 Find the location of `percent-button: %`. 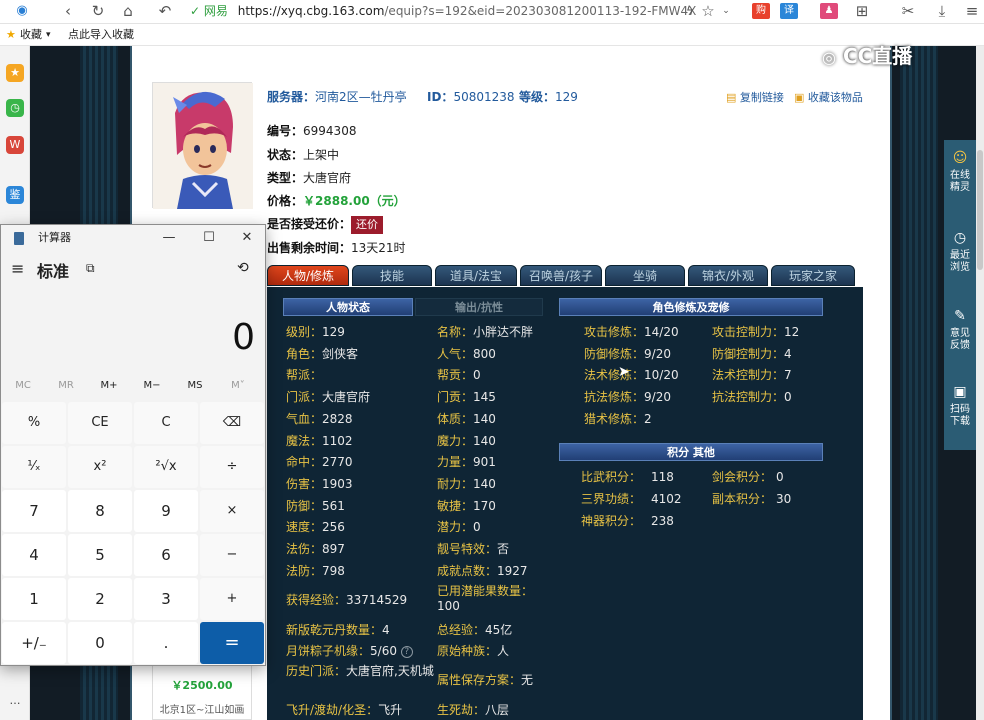

percent-button: % is located at coordinates (34, 423).